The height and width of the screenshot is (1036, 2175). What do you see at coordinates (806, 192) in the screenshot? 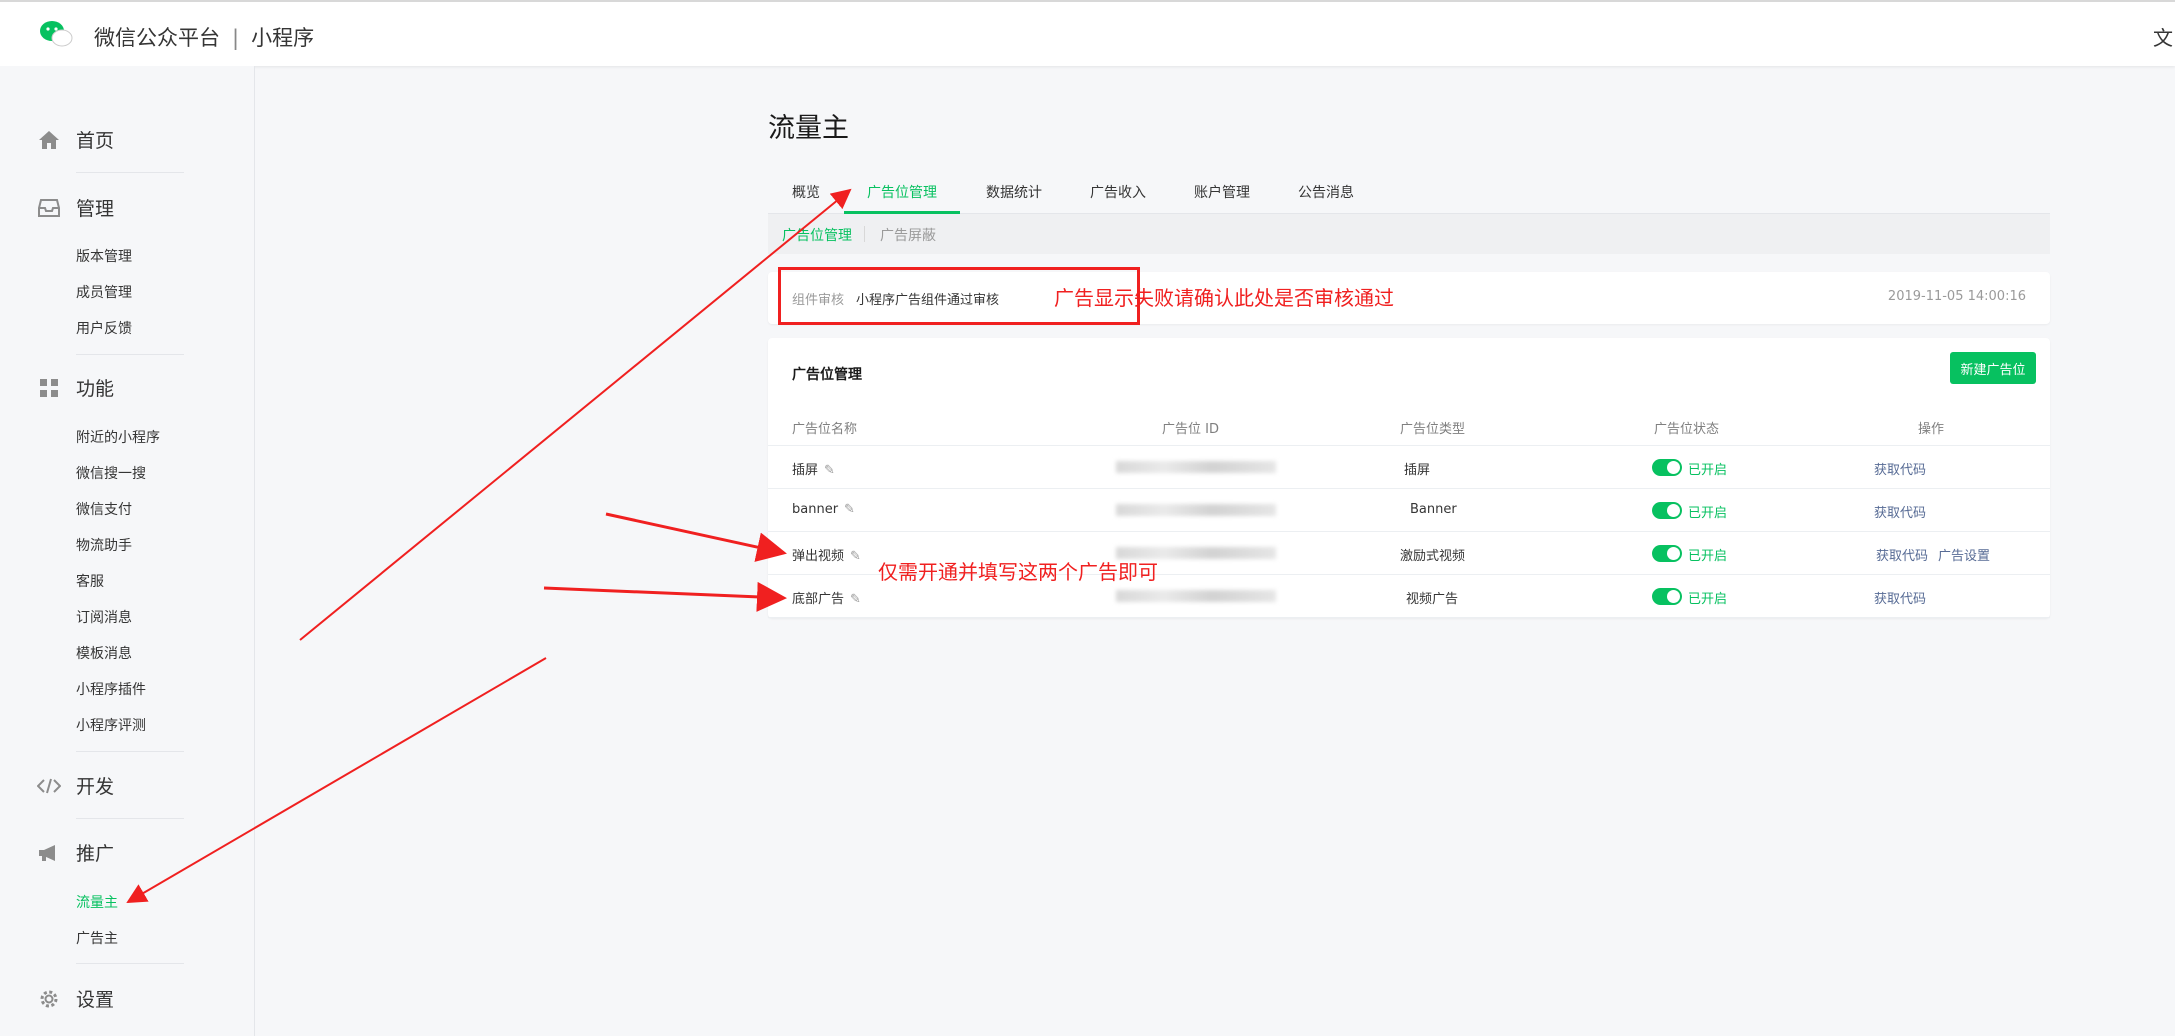
I see `tab-overview: 概览` at bounding box center [806, 192].